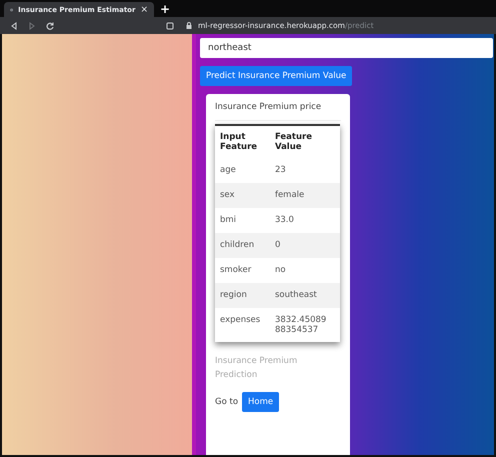  Describe the element at coordinates (242, 245) in the screenshot. I see `table-cell: children` at that location.